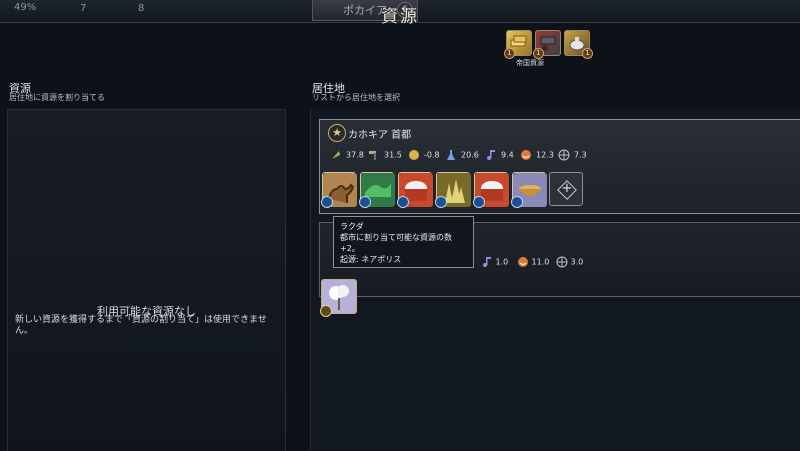 The width and height of the screenshot is (800, 451). I want to click on resource-tooltip: ラクダ 都市に割り当て可能な資源の数+2。 起源: ネアポリス, so click(403, 242).